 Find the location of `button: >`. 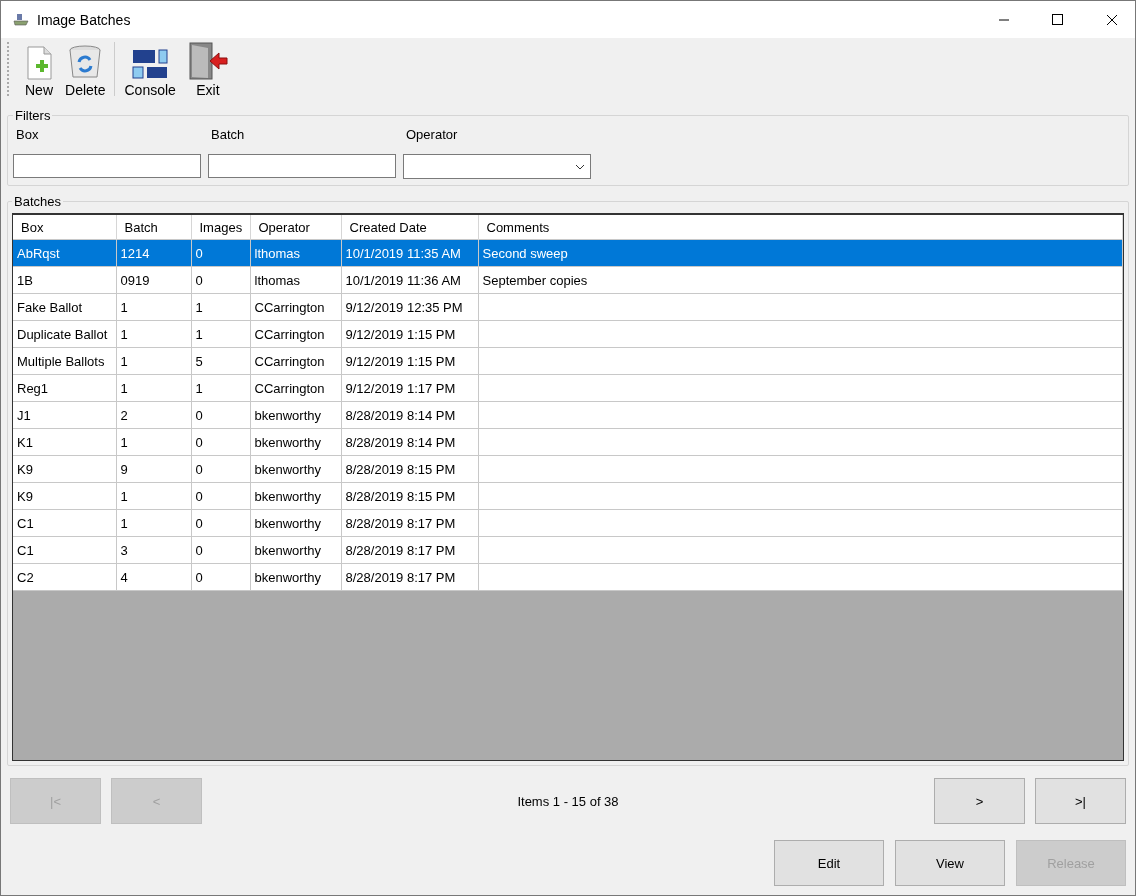

button: > is located at coordinates (979, 801).